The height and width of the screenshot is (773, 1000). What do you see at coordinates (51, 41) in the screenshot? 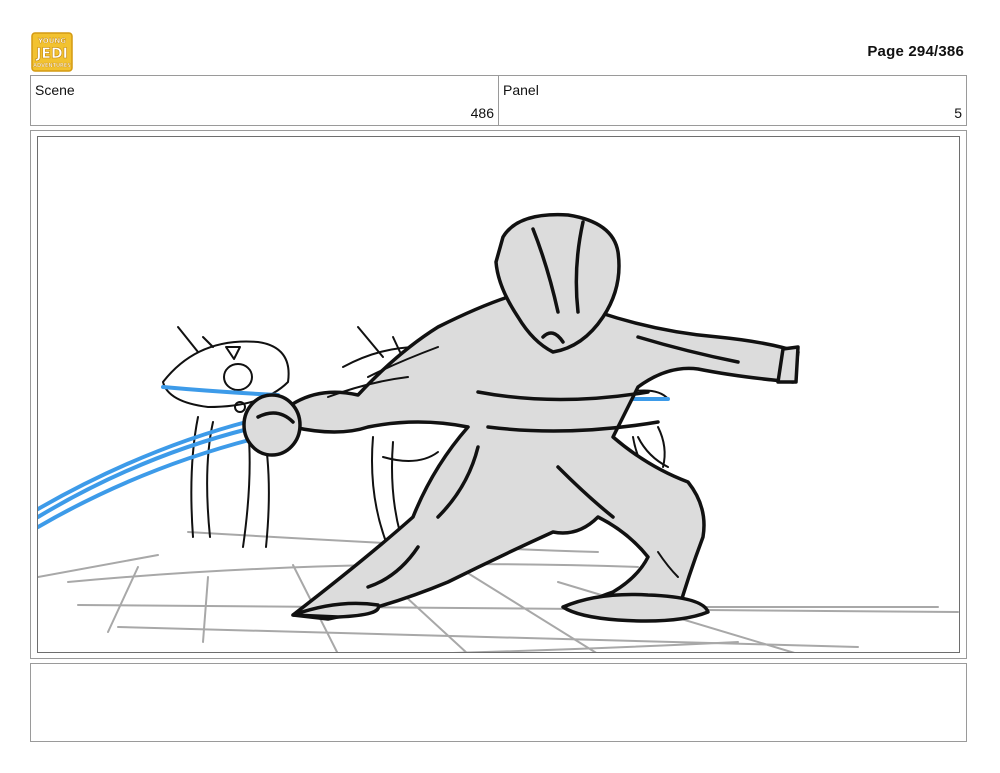
I see `svg-text: YOUNG` at bounding box center [51, 41].